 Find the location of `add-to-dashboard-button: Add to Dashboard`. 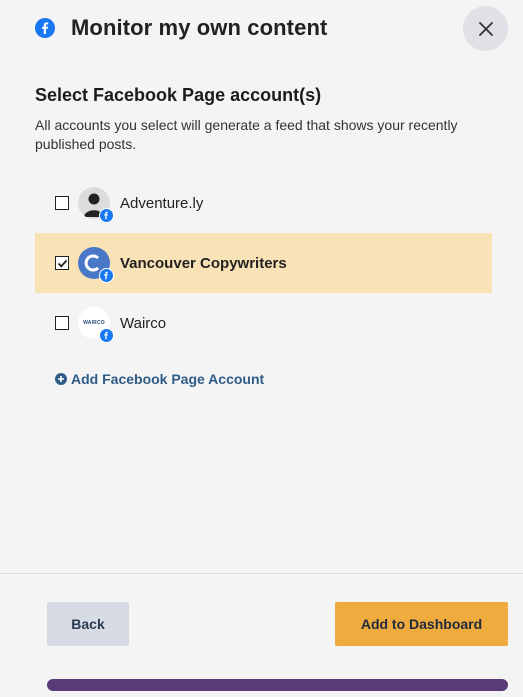

add-to-dashboard-button: Add to Dashboard is located at coordinates (421, 624).